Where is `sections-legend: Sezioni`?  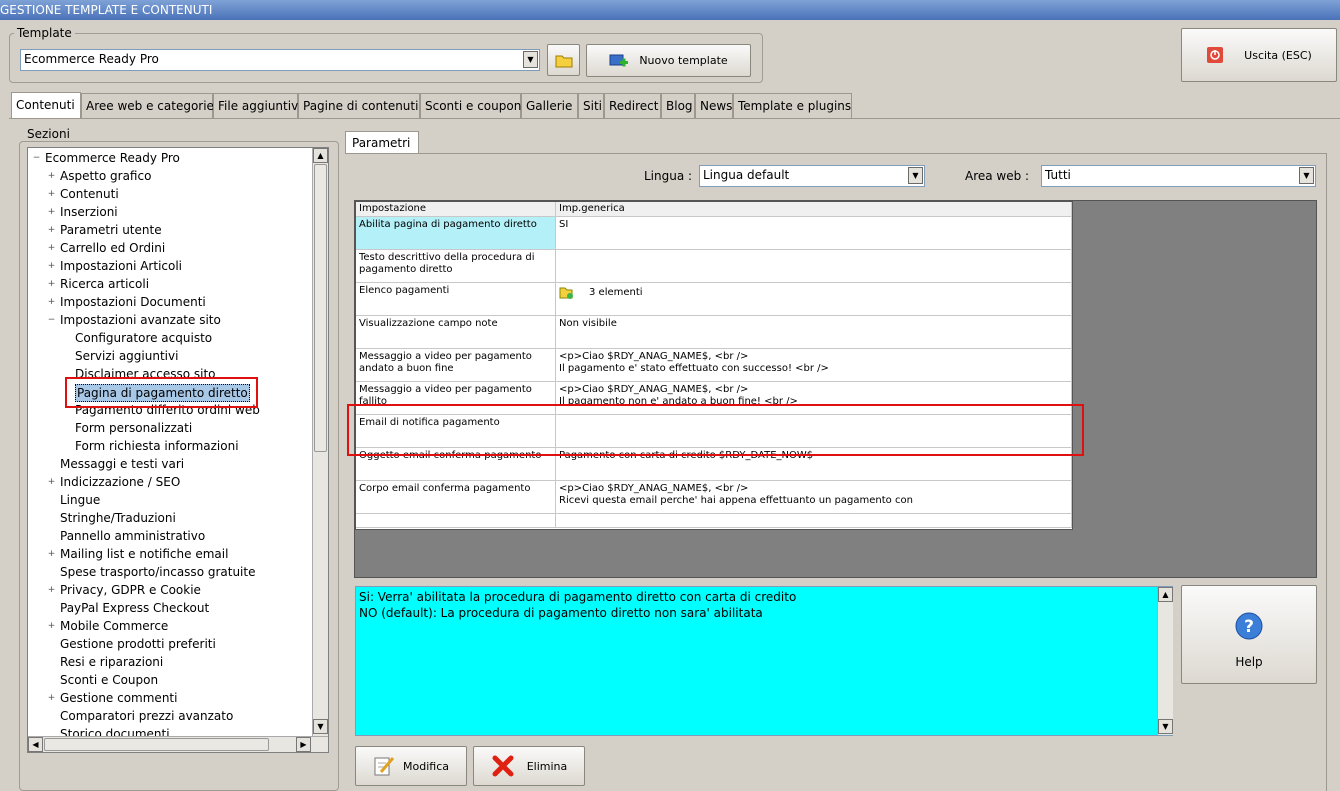
sections-legend: Sezioni is located at coordinates (48, 134).